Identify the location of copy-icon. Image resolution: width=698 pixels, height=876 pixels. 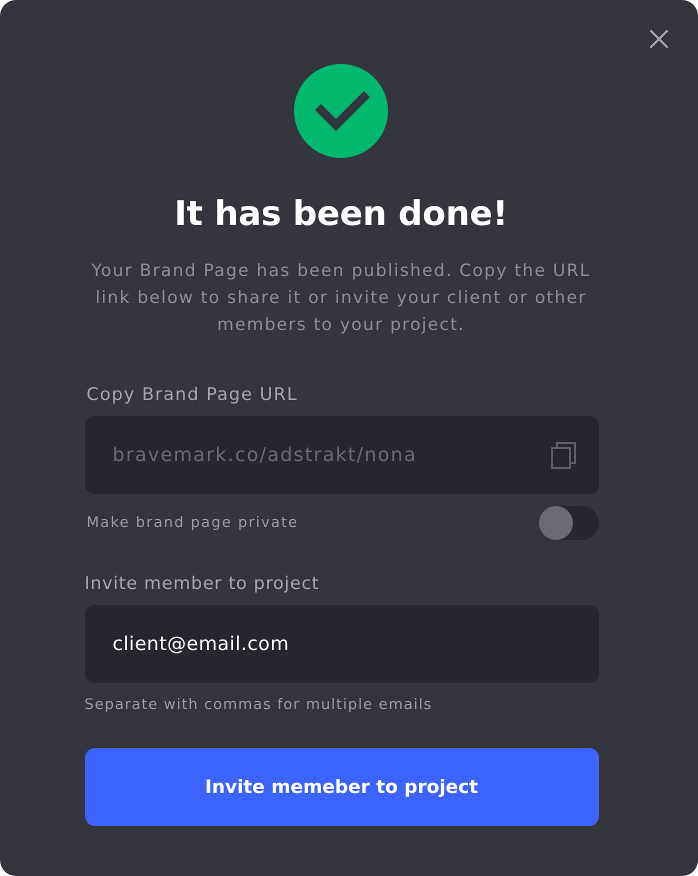
(563, 455).